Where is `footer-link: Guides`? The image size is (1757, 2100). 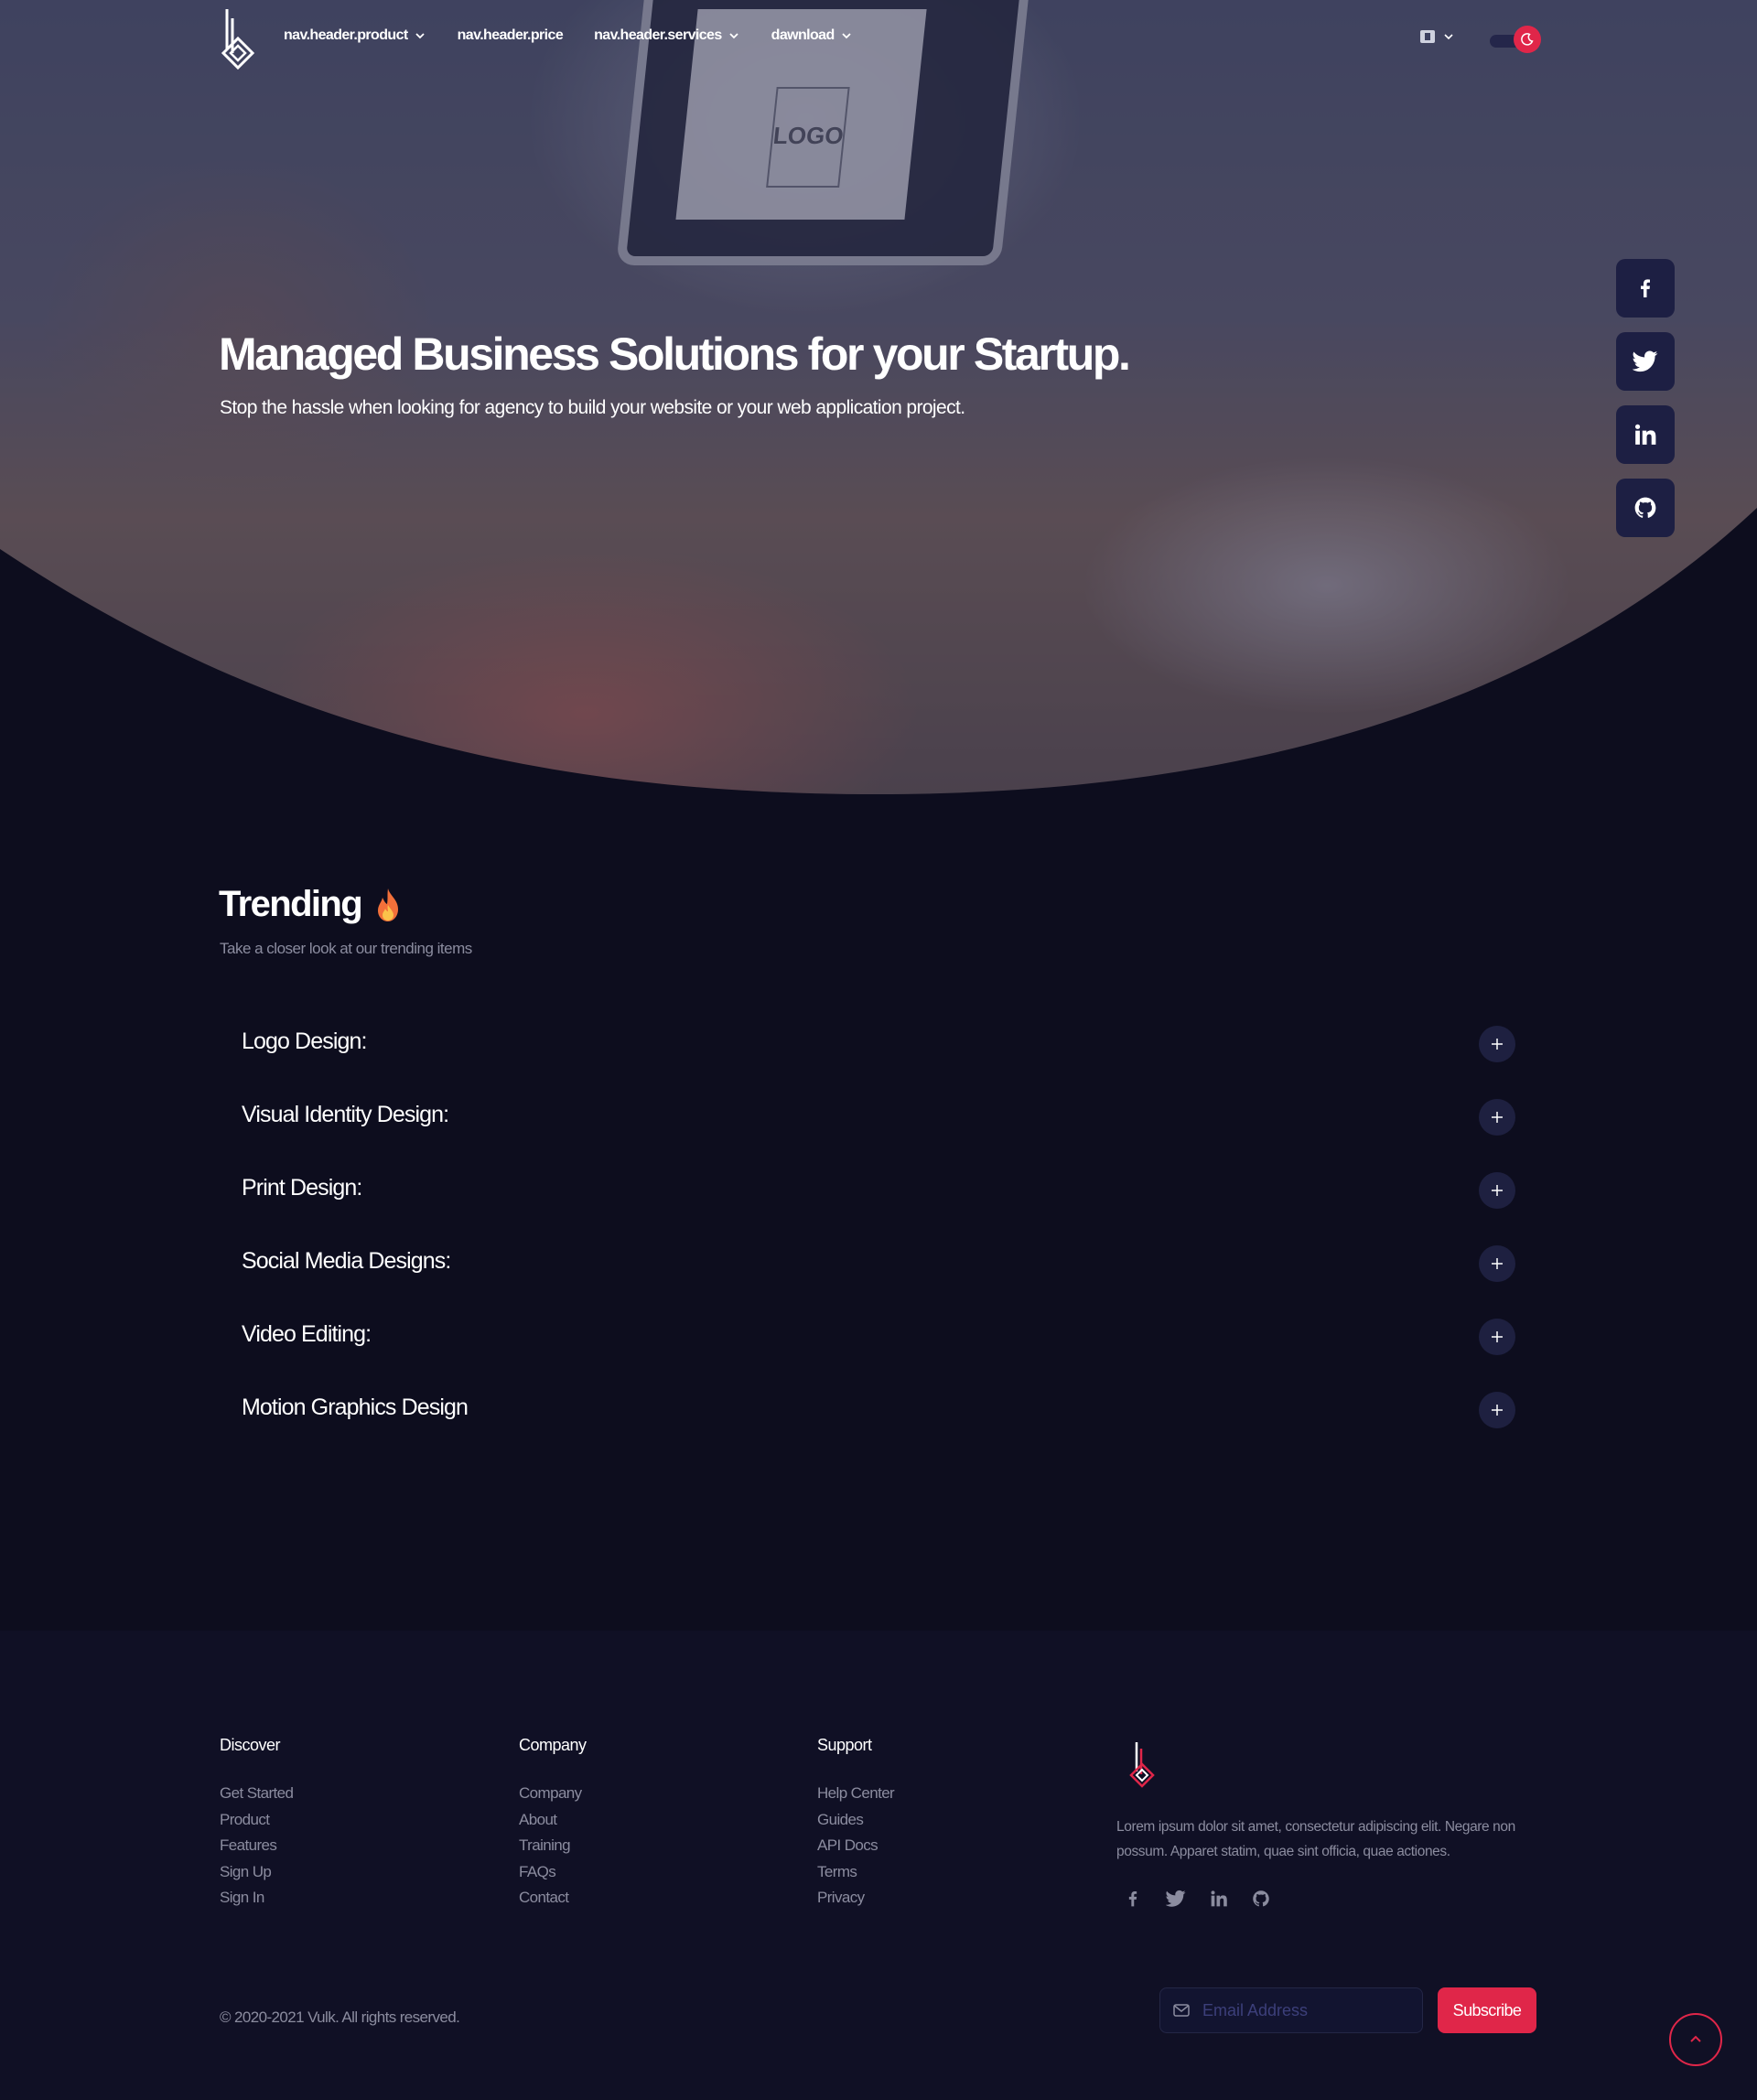 footer-link: Guides is located at coordinates (856, 1820).